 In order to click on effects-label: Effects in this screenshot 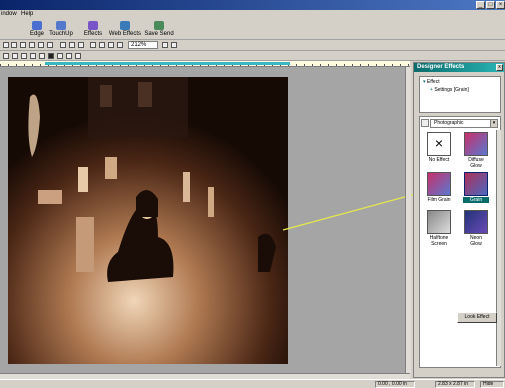, I will do `click(93, 34)`.